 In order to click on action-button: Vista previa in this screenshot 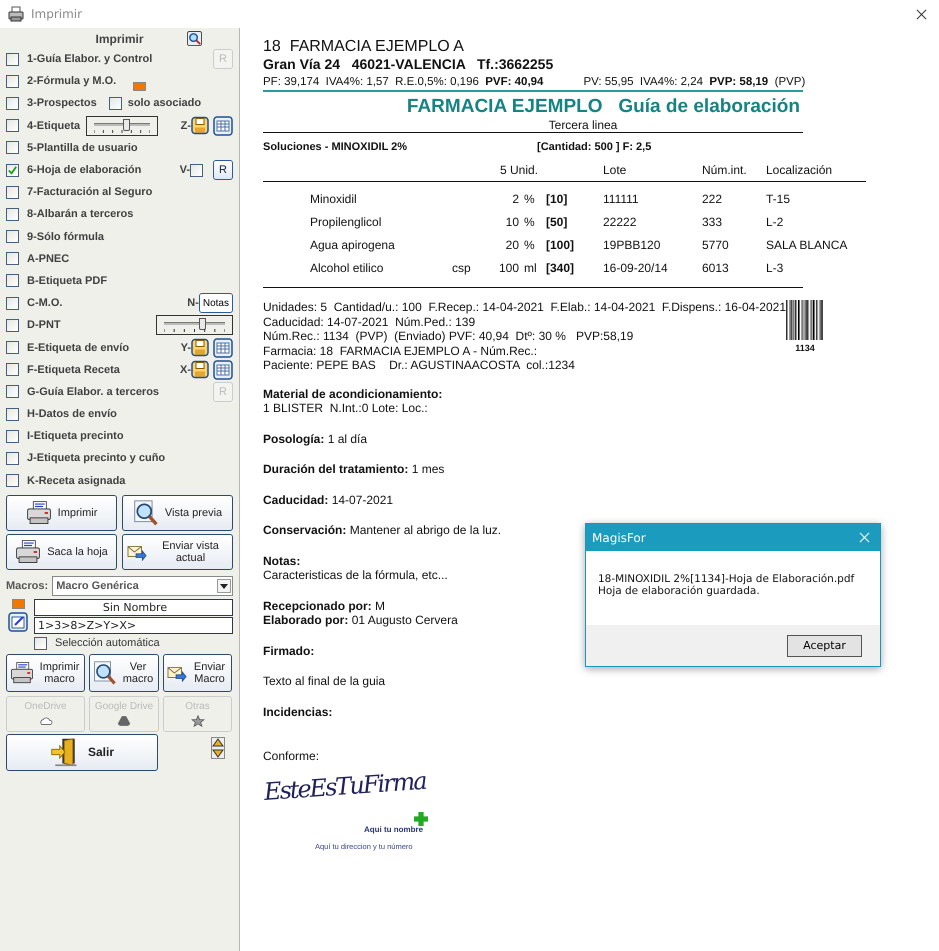, I will do `click(177, 512)`.